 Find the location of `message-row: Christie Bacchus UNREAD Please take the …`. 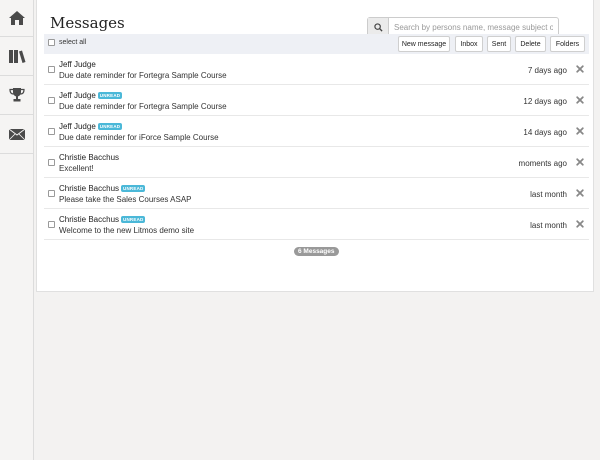

message-row: Christie Bacchus UNREAD Please take the … is located at coordinates (316, 193).